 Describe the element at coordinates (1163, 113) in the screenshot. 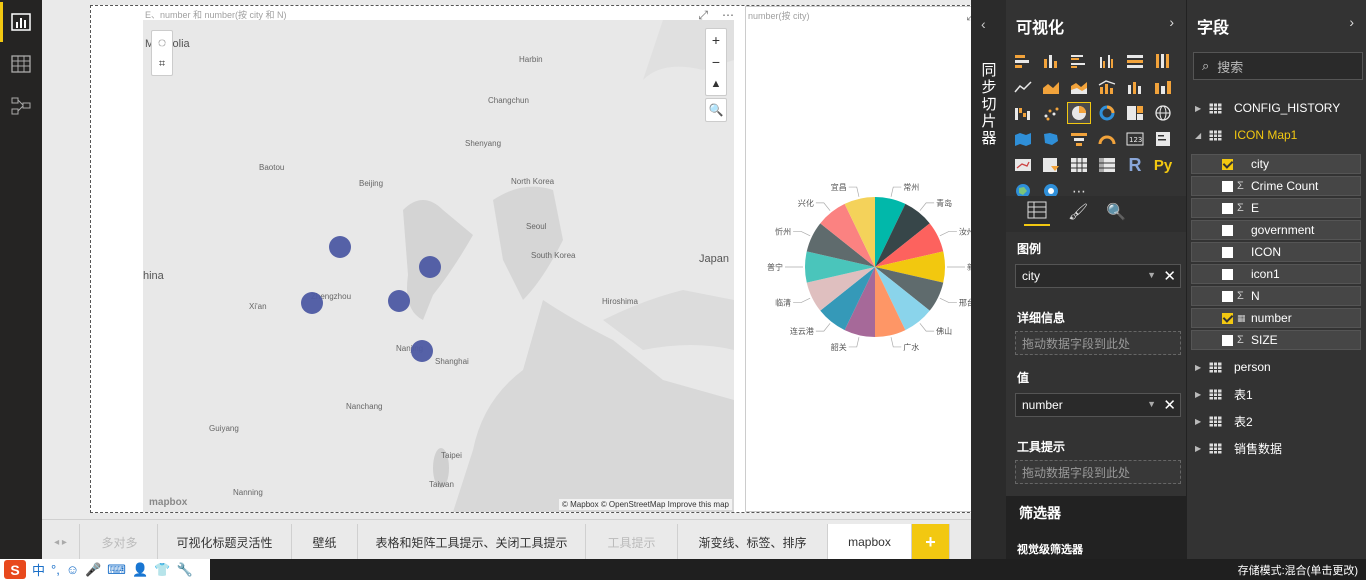

I see `globe-map-icon` at that location.